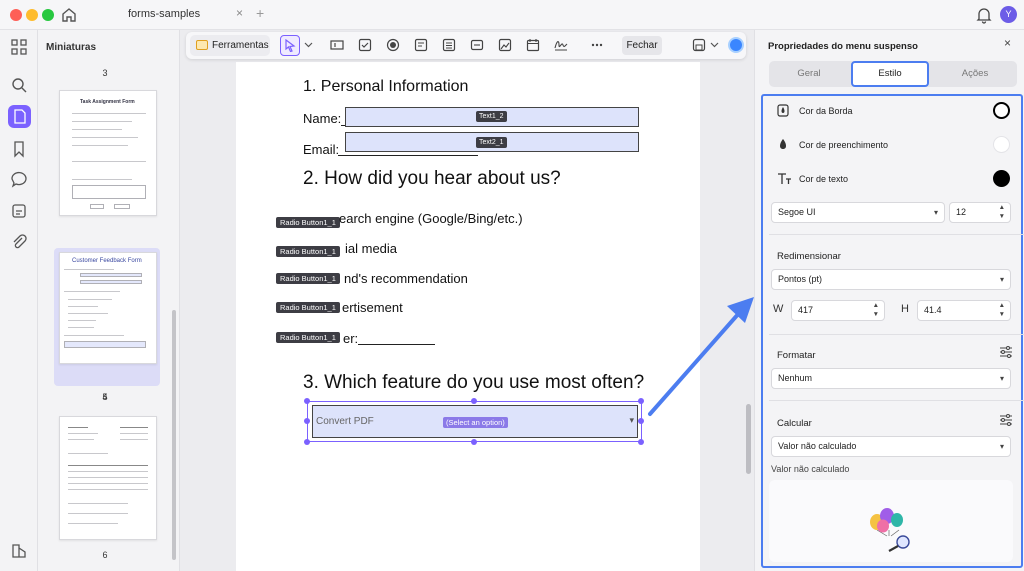  I want to click on text2-field-tag: Text2_1, so click(491, 142).